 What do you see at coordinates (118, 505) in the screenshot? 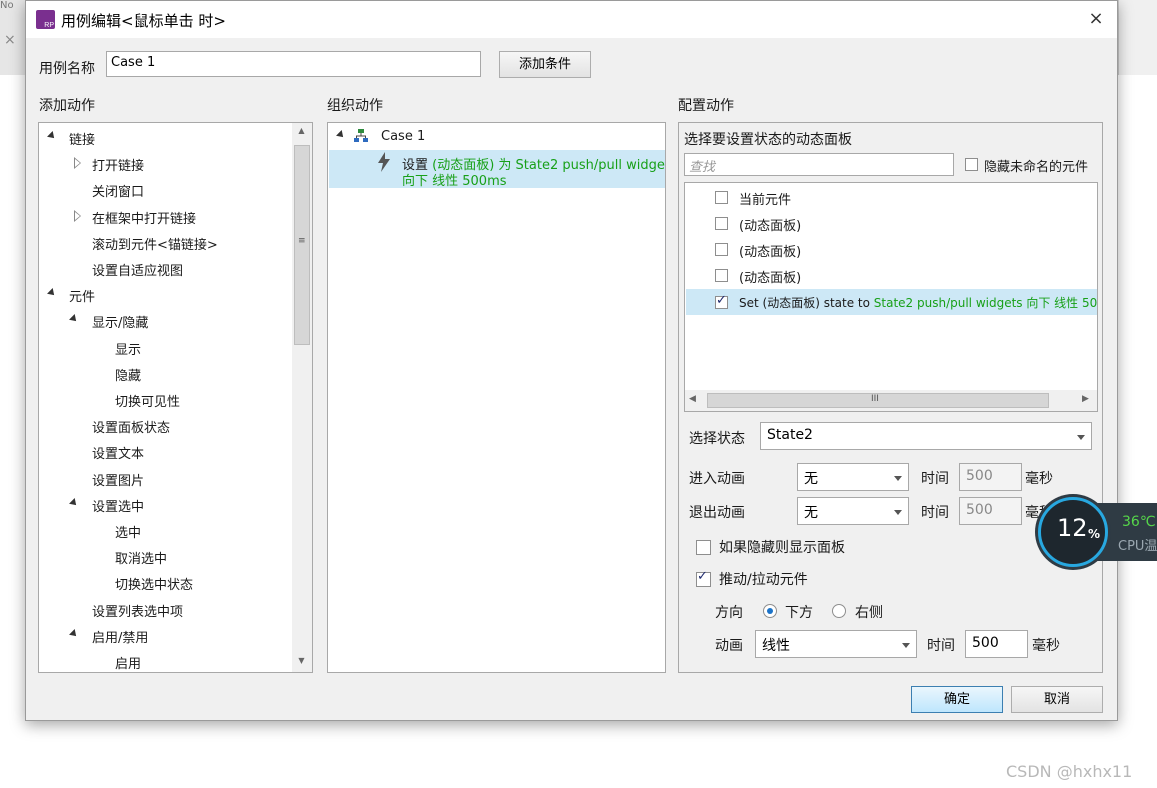
I see `tree-item-label: 设置选中` at bounding box center [118, 505].